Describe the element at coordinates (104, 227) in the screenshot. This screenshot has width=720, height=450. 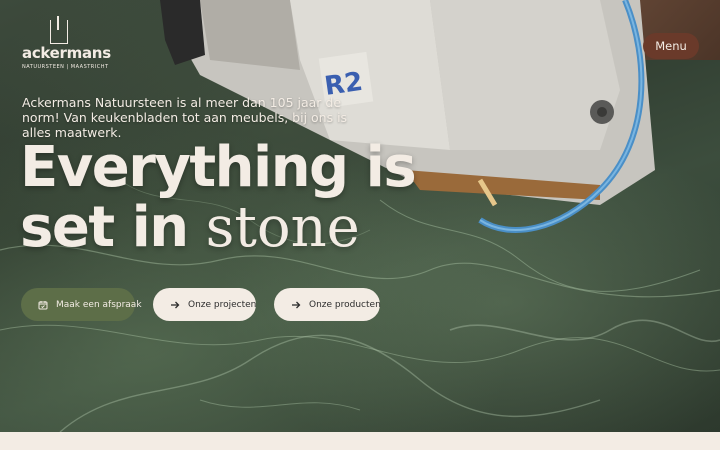
I see `headline-line-2-bold: set in` at that location.